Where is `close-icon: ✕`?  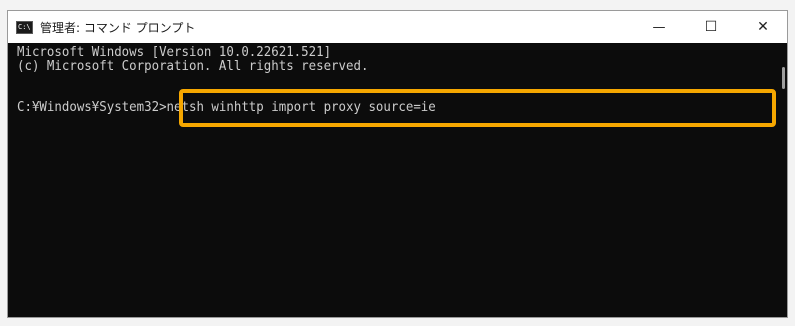 close-icon: ✕ is located at coordinates (763, 27).